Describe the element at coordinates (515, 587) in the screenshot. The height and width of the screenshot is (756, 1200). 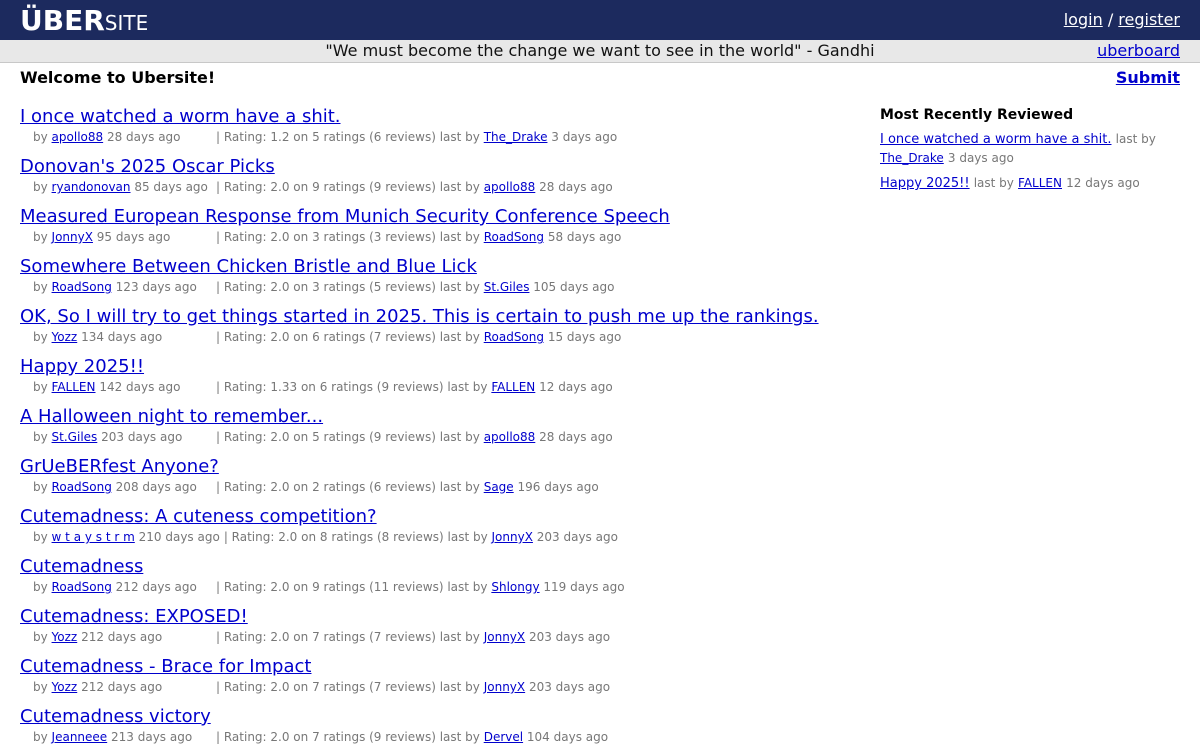
I see `last-reviewer-link: Shlongy` at that location.